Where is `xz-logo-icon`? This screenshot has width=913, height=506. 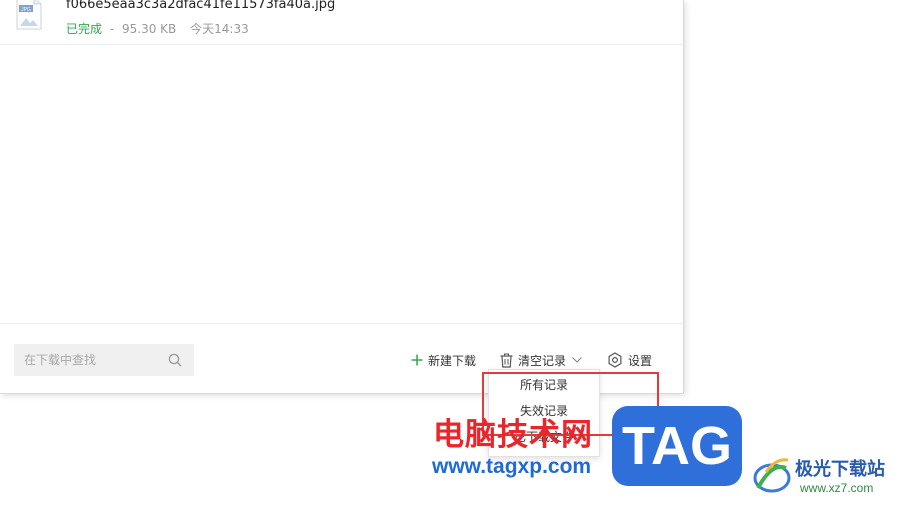 xz-logo-icon is located at coordinates (772, 475).